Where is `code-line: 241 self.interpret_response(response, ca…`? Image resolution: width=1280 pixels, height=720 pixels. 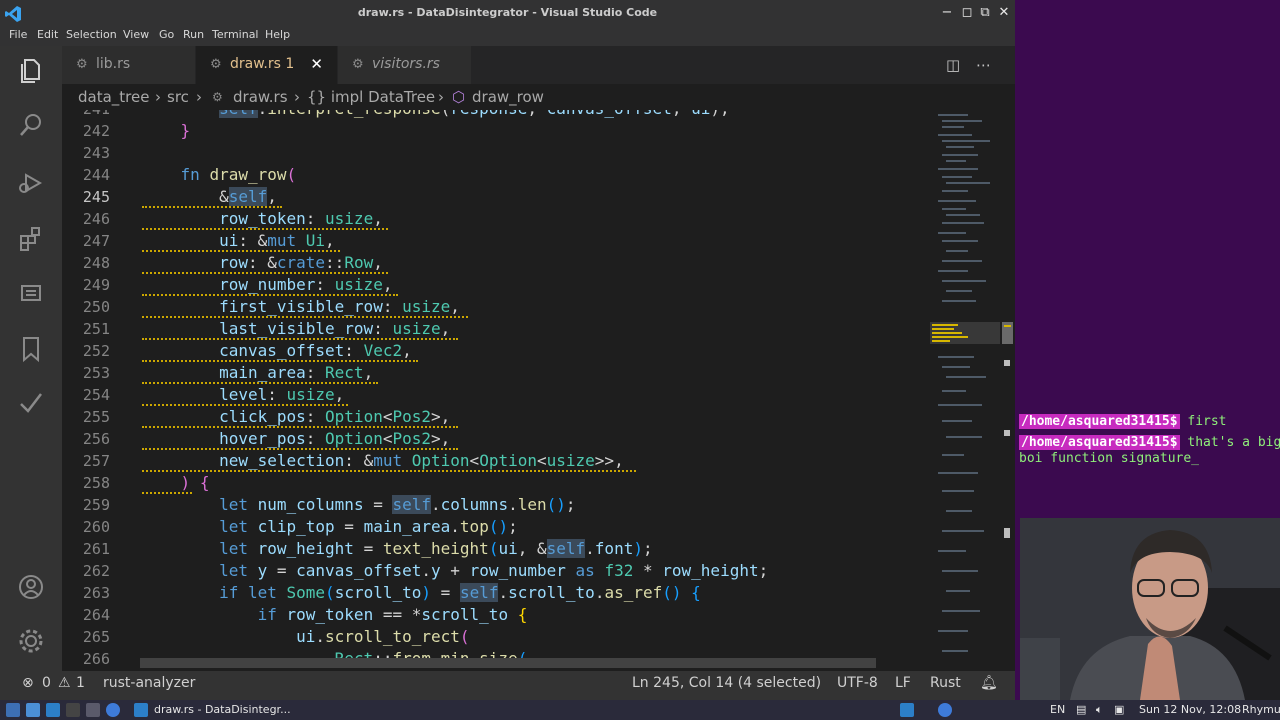 code-line: 241 self.interpret_response(response, ca… is located at coordinates (496, 115).